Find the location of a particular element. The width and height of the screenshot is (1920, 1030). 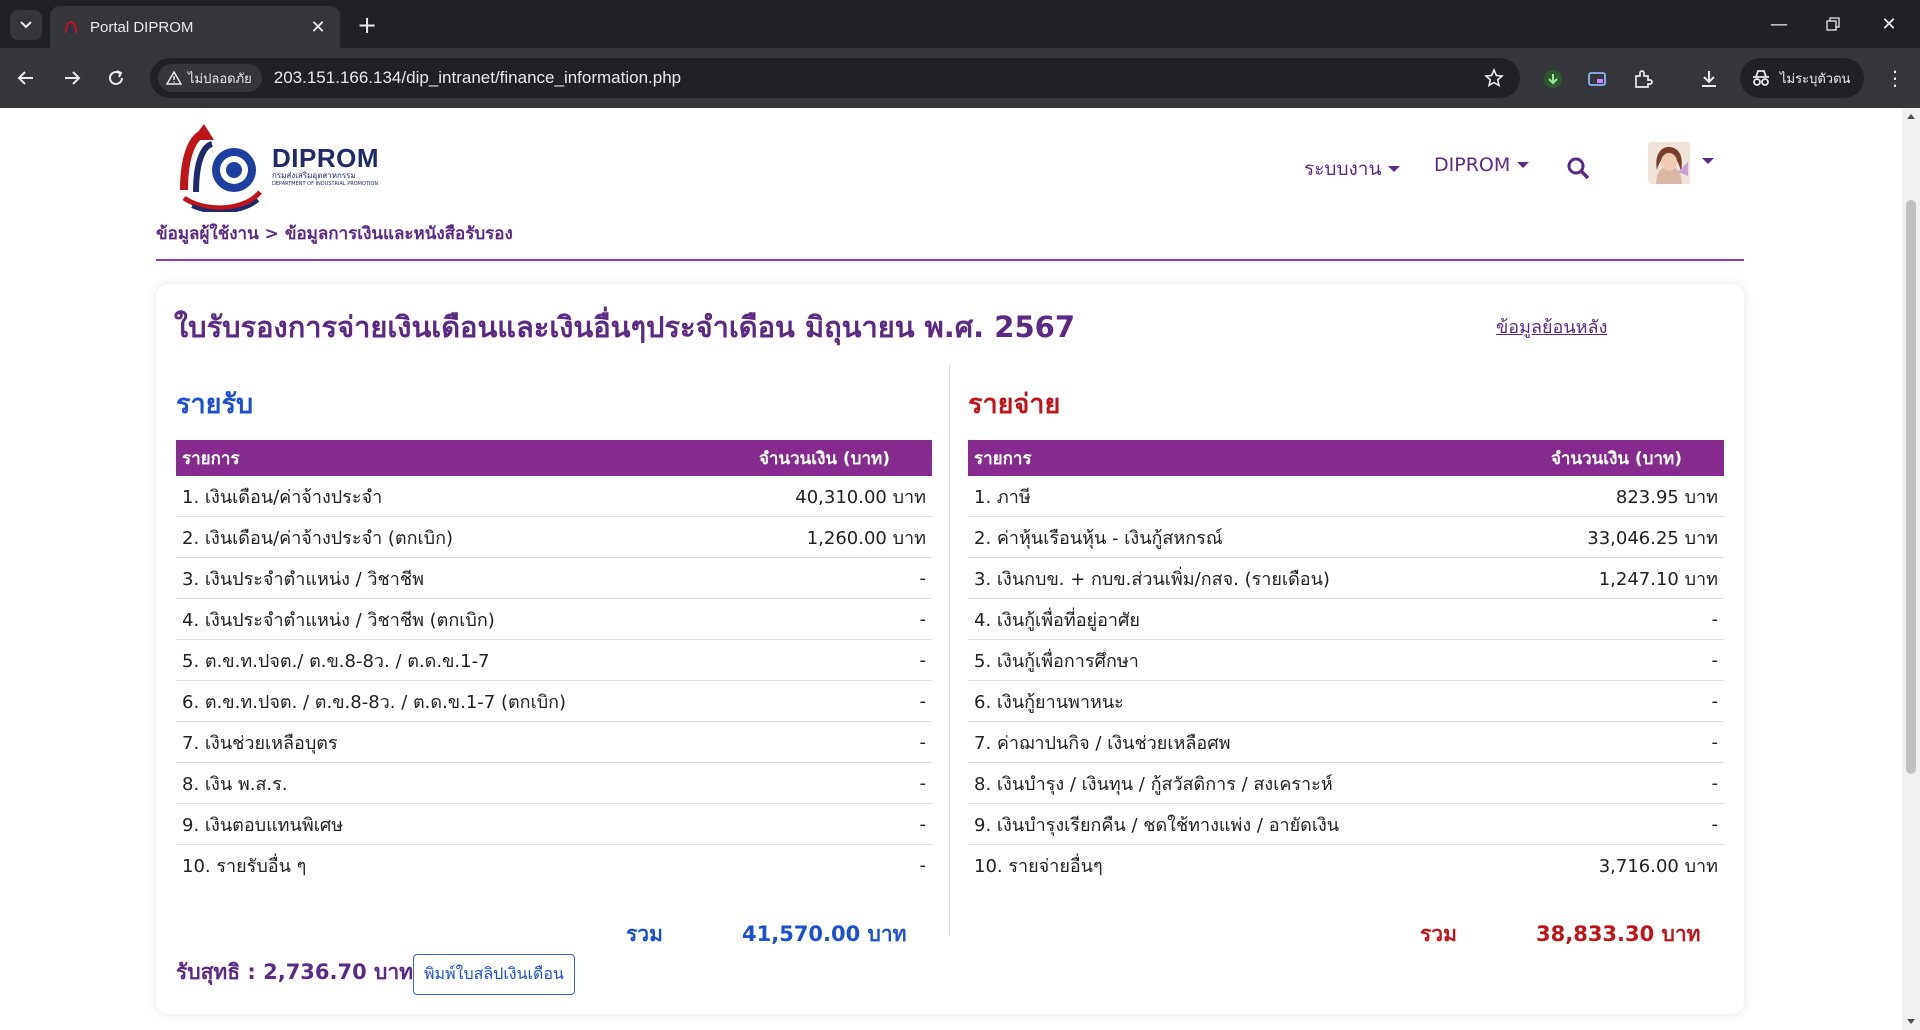

plus-icon: + is located at coordinates (367, 25).